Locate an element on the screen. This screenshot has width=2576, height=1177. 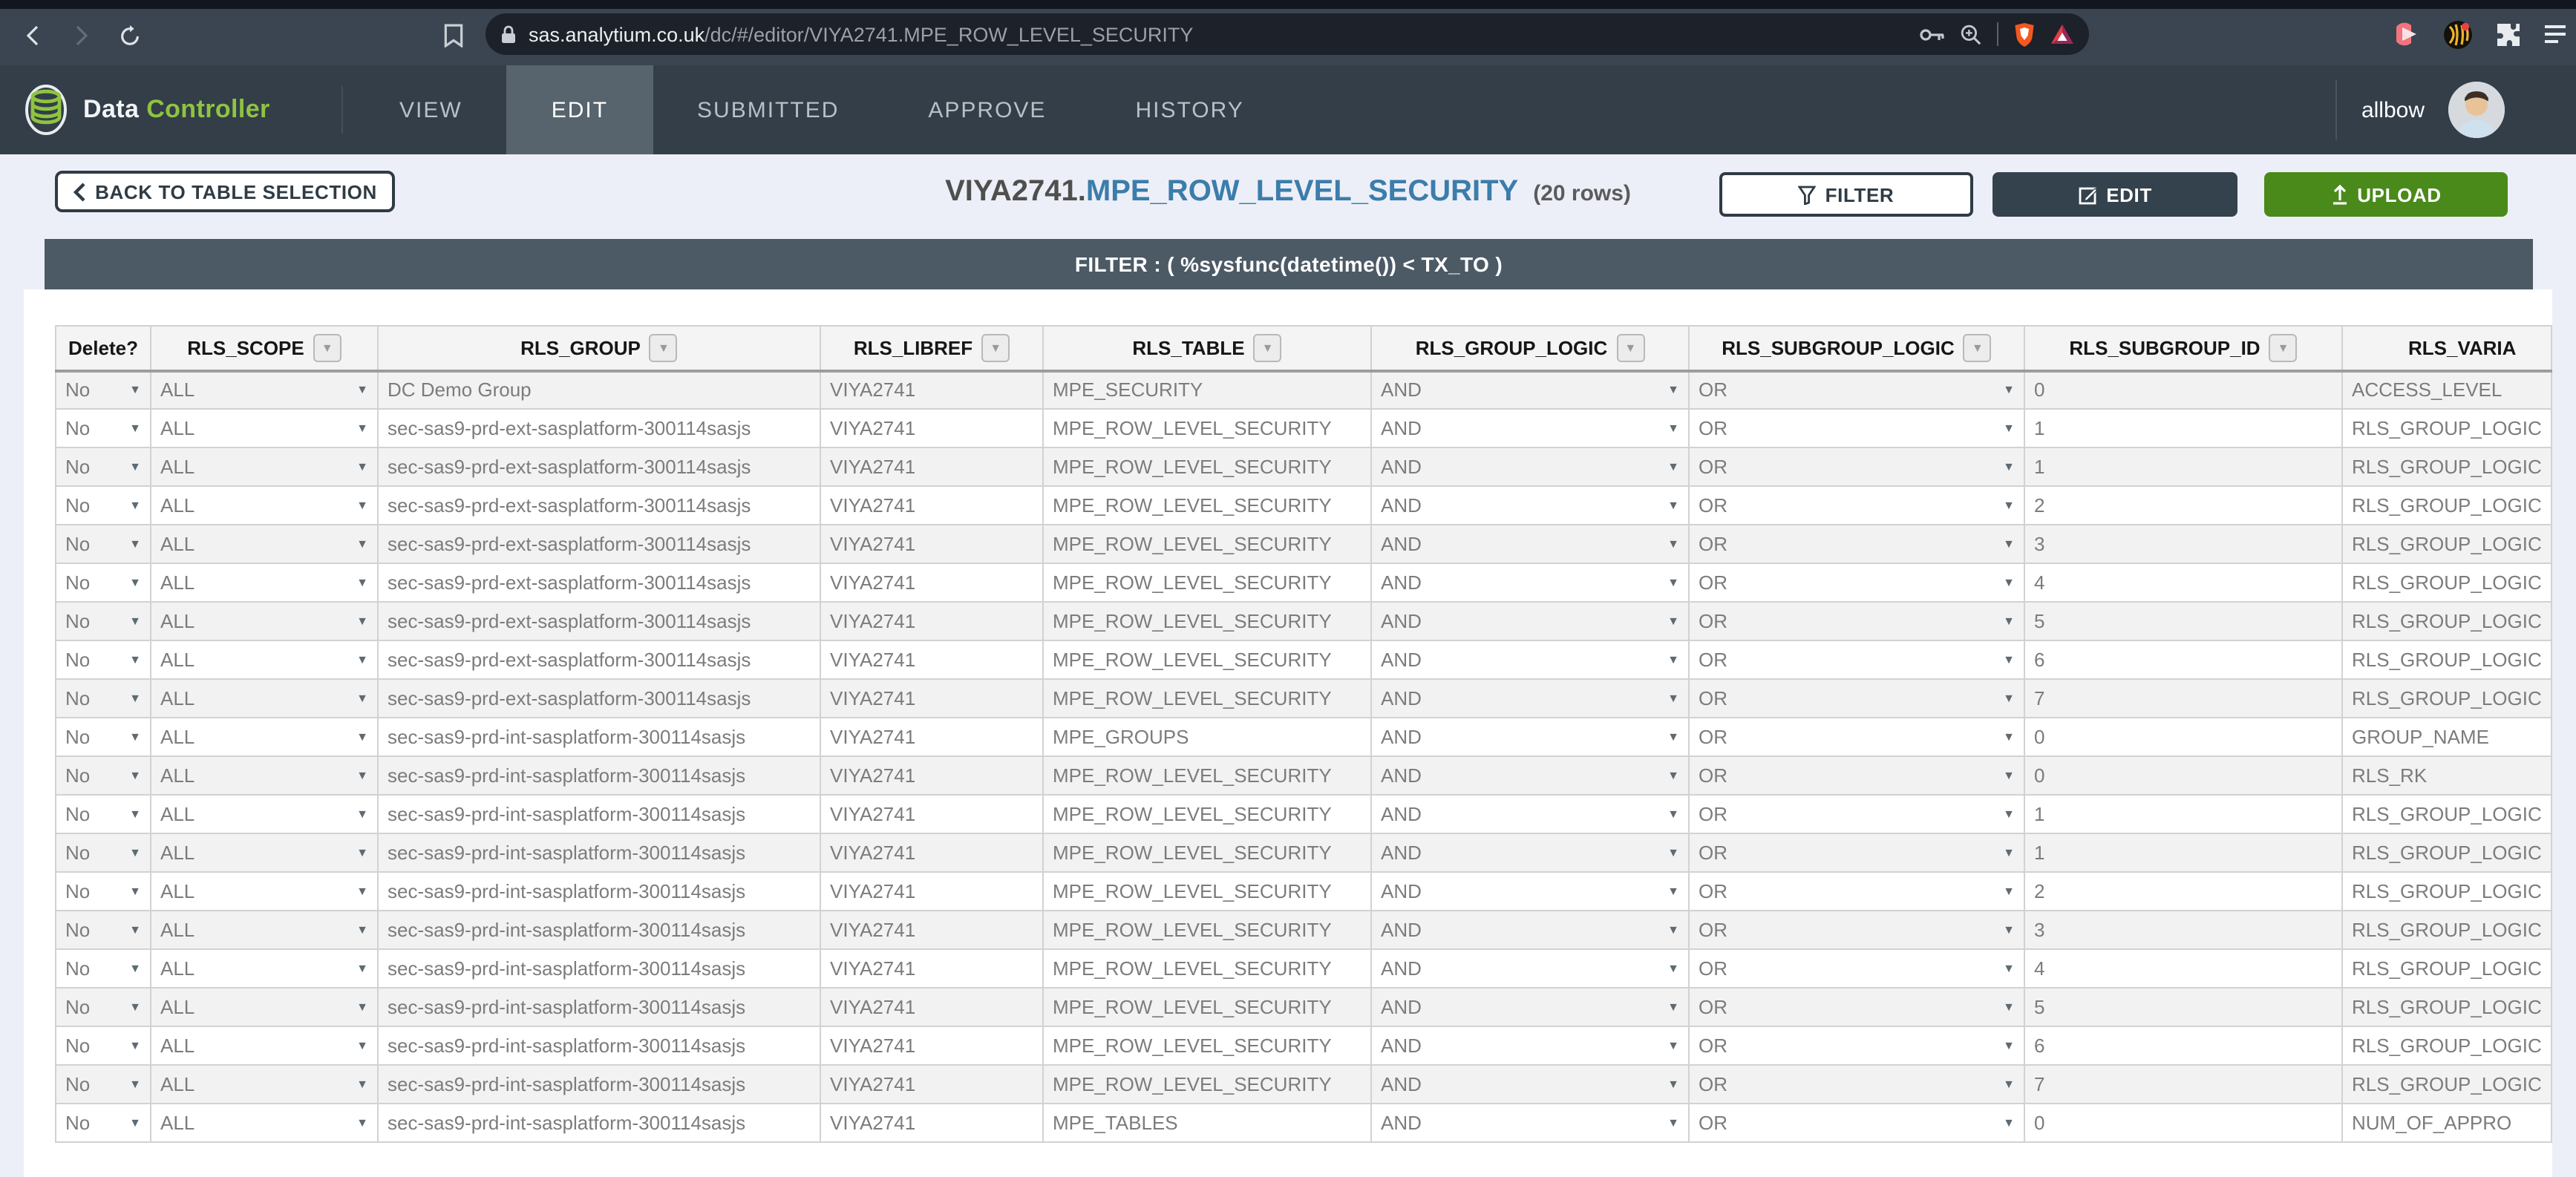
extension-badge-icon is located at coordinates (2458, 34).